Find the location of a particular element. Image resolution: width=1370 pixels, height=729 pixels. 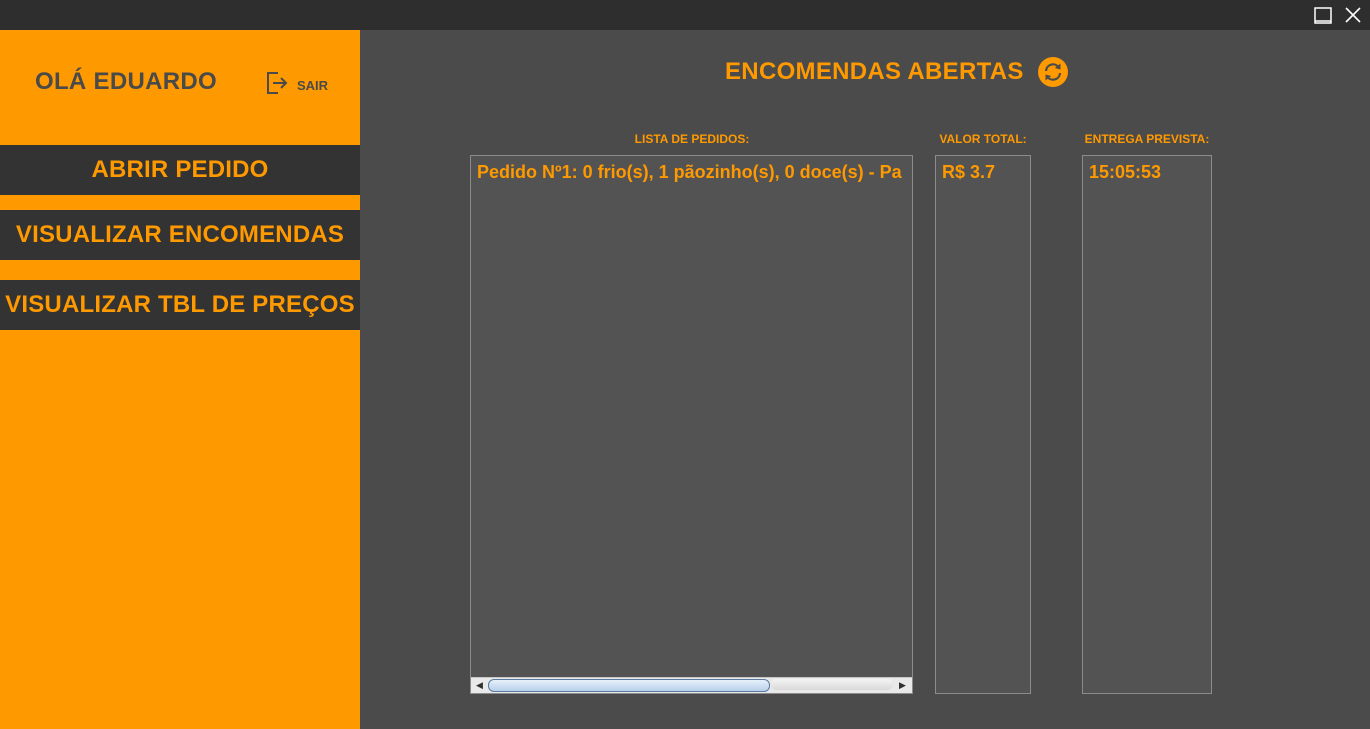

logout-icon is located at coordinates (277, 85).